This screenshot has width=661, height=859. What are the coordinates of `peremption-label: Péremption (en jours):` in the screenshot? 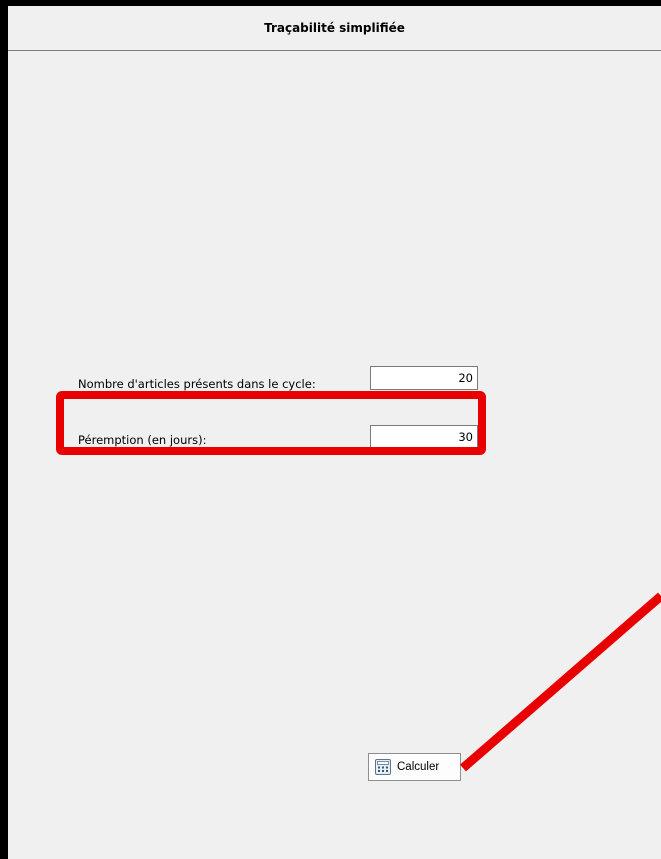 It's located at (142, 440).